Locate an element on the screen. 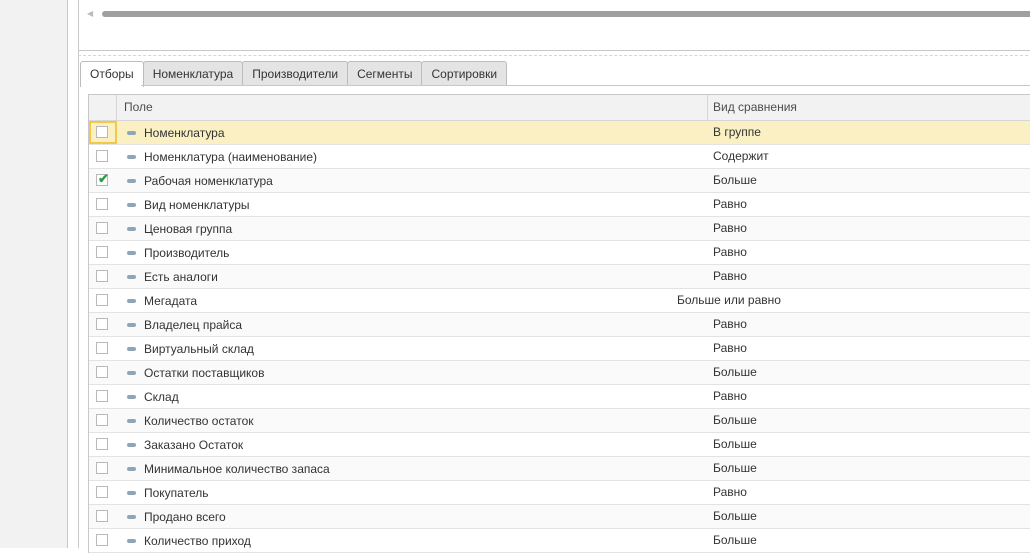  table-row: Мегадата Больше или равно is located at coordinates (559, 301).